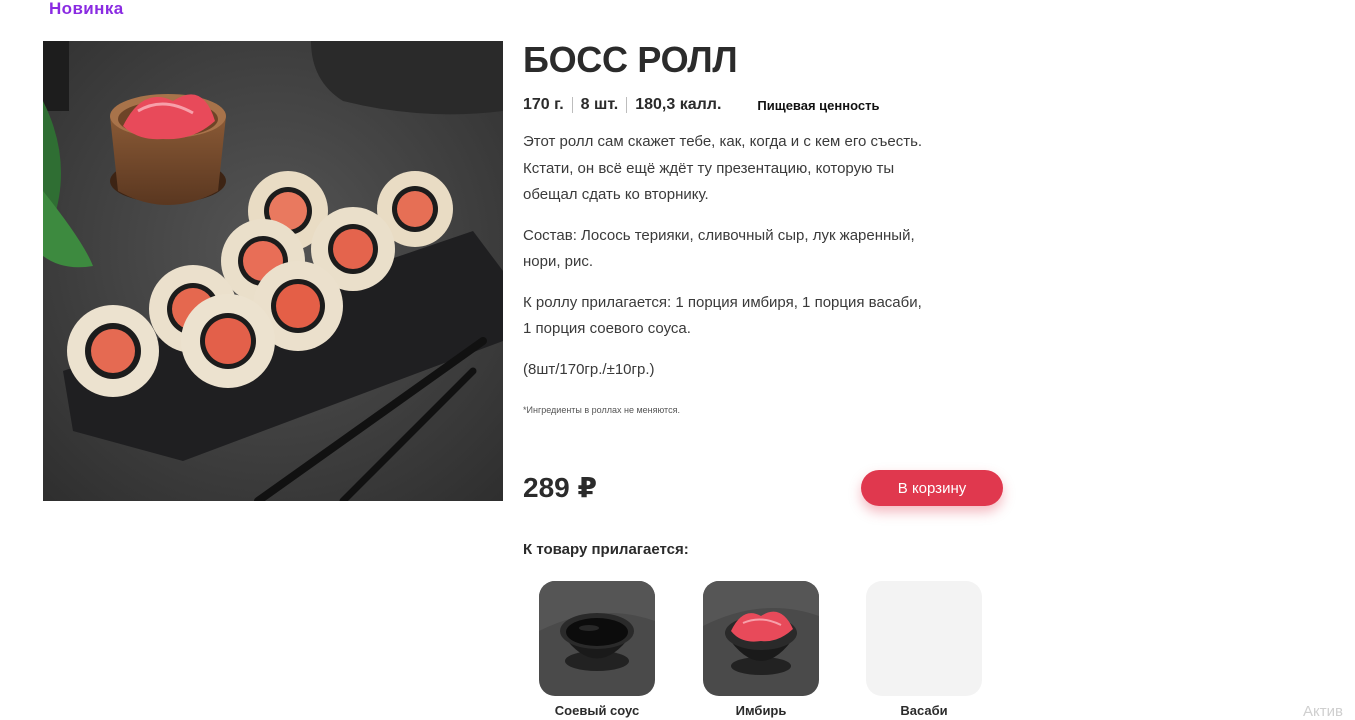 The width and height of the screenshot is (1355, 720). I want to click on soy-sauce-bowl-image, so click(597, 638).